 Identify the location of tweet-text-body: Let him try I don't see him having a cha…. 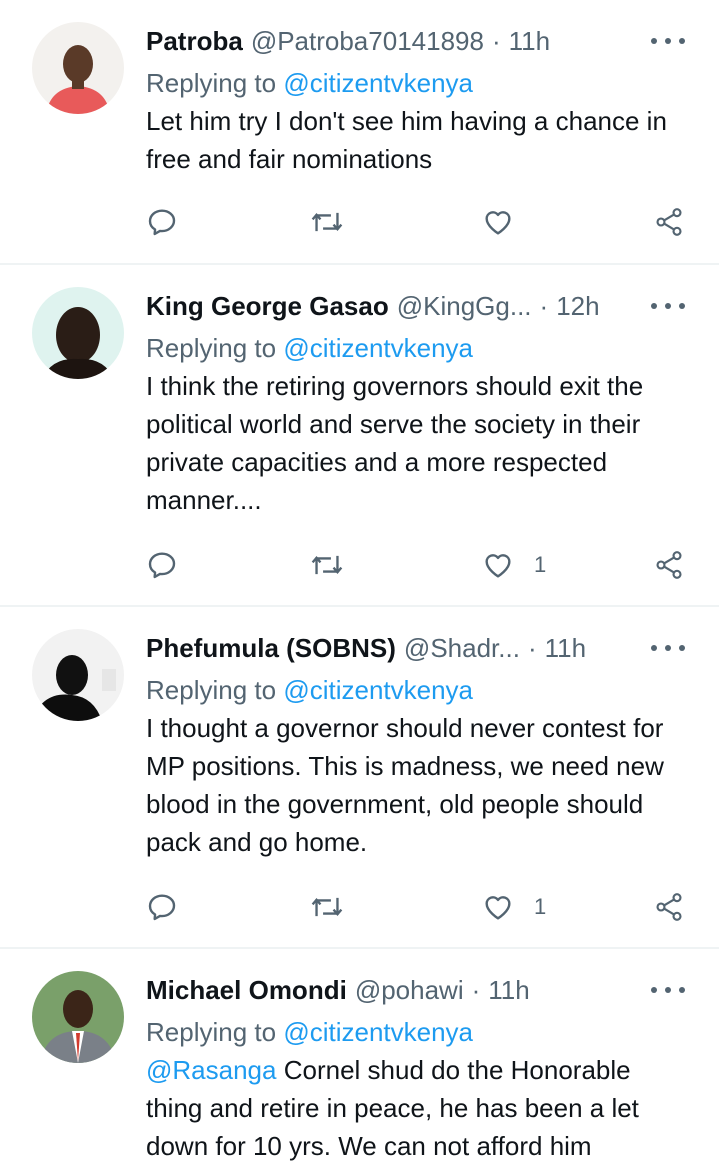
(406, 140).